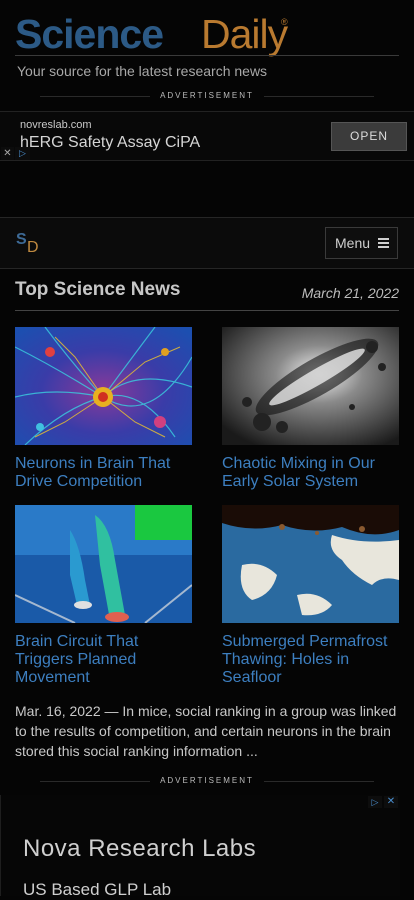 This screenshot has width=414, height=900. What do you see at coordinates (97, 889) in the screenshot?
I see `ad-company-subtitle: US Based GLP Lab` at bounding box center [97, 889].